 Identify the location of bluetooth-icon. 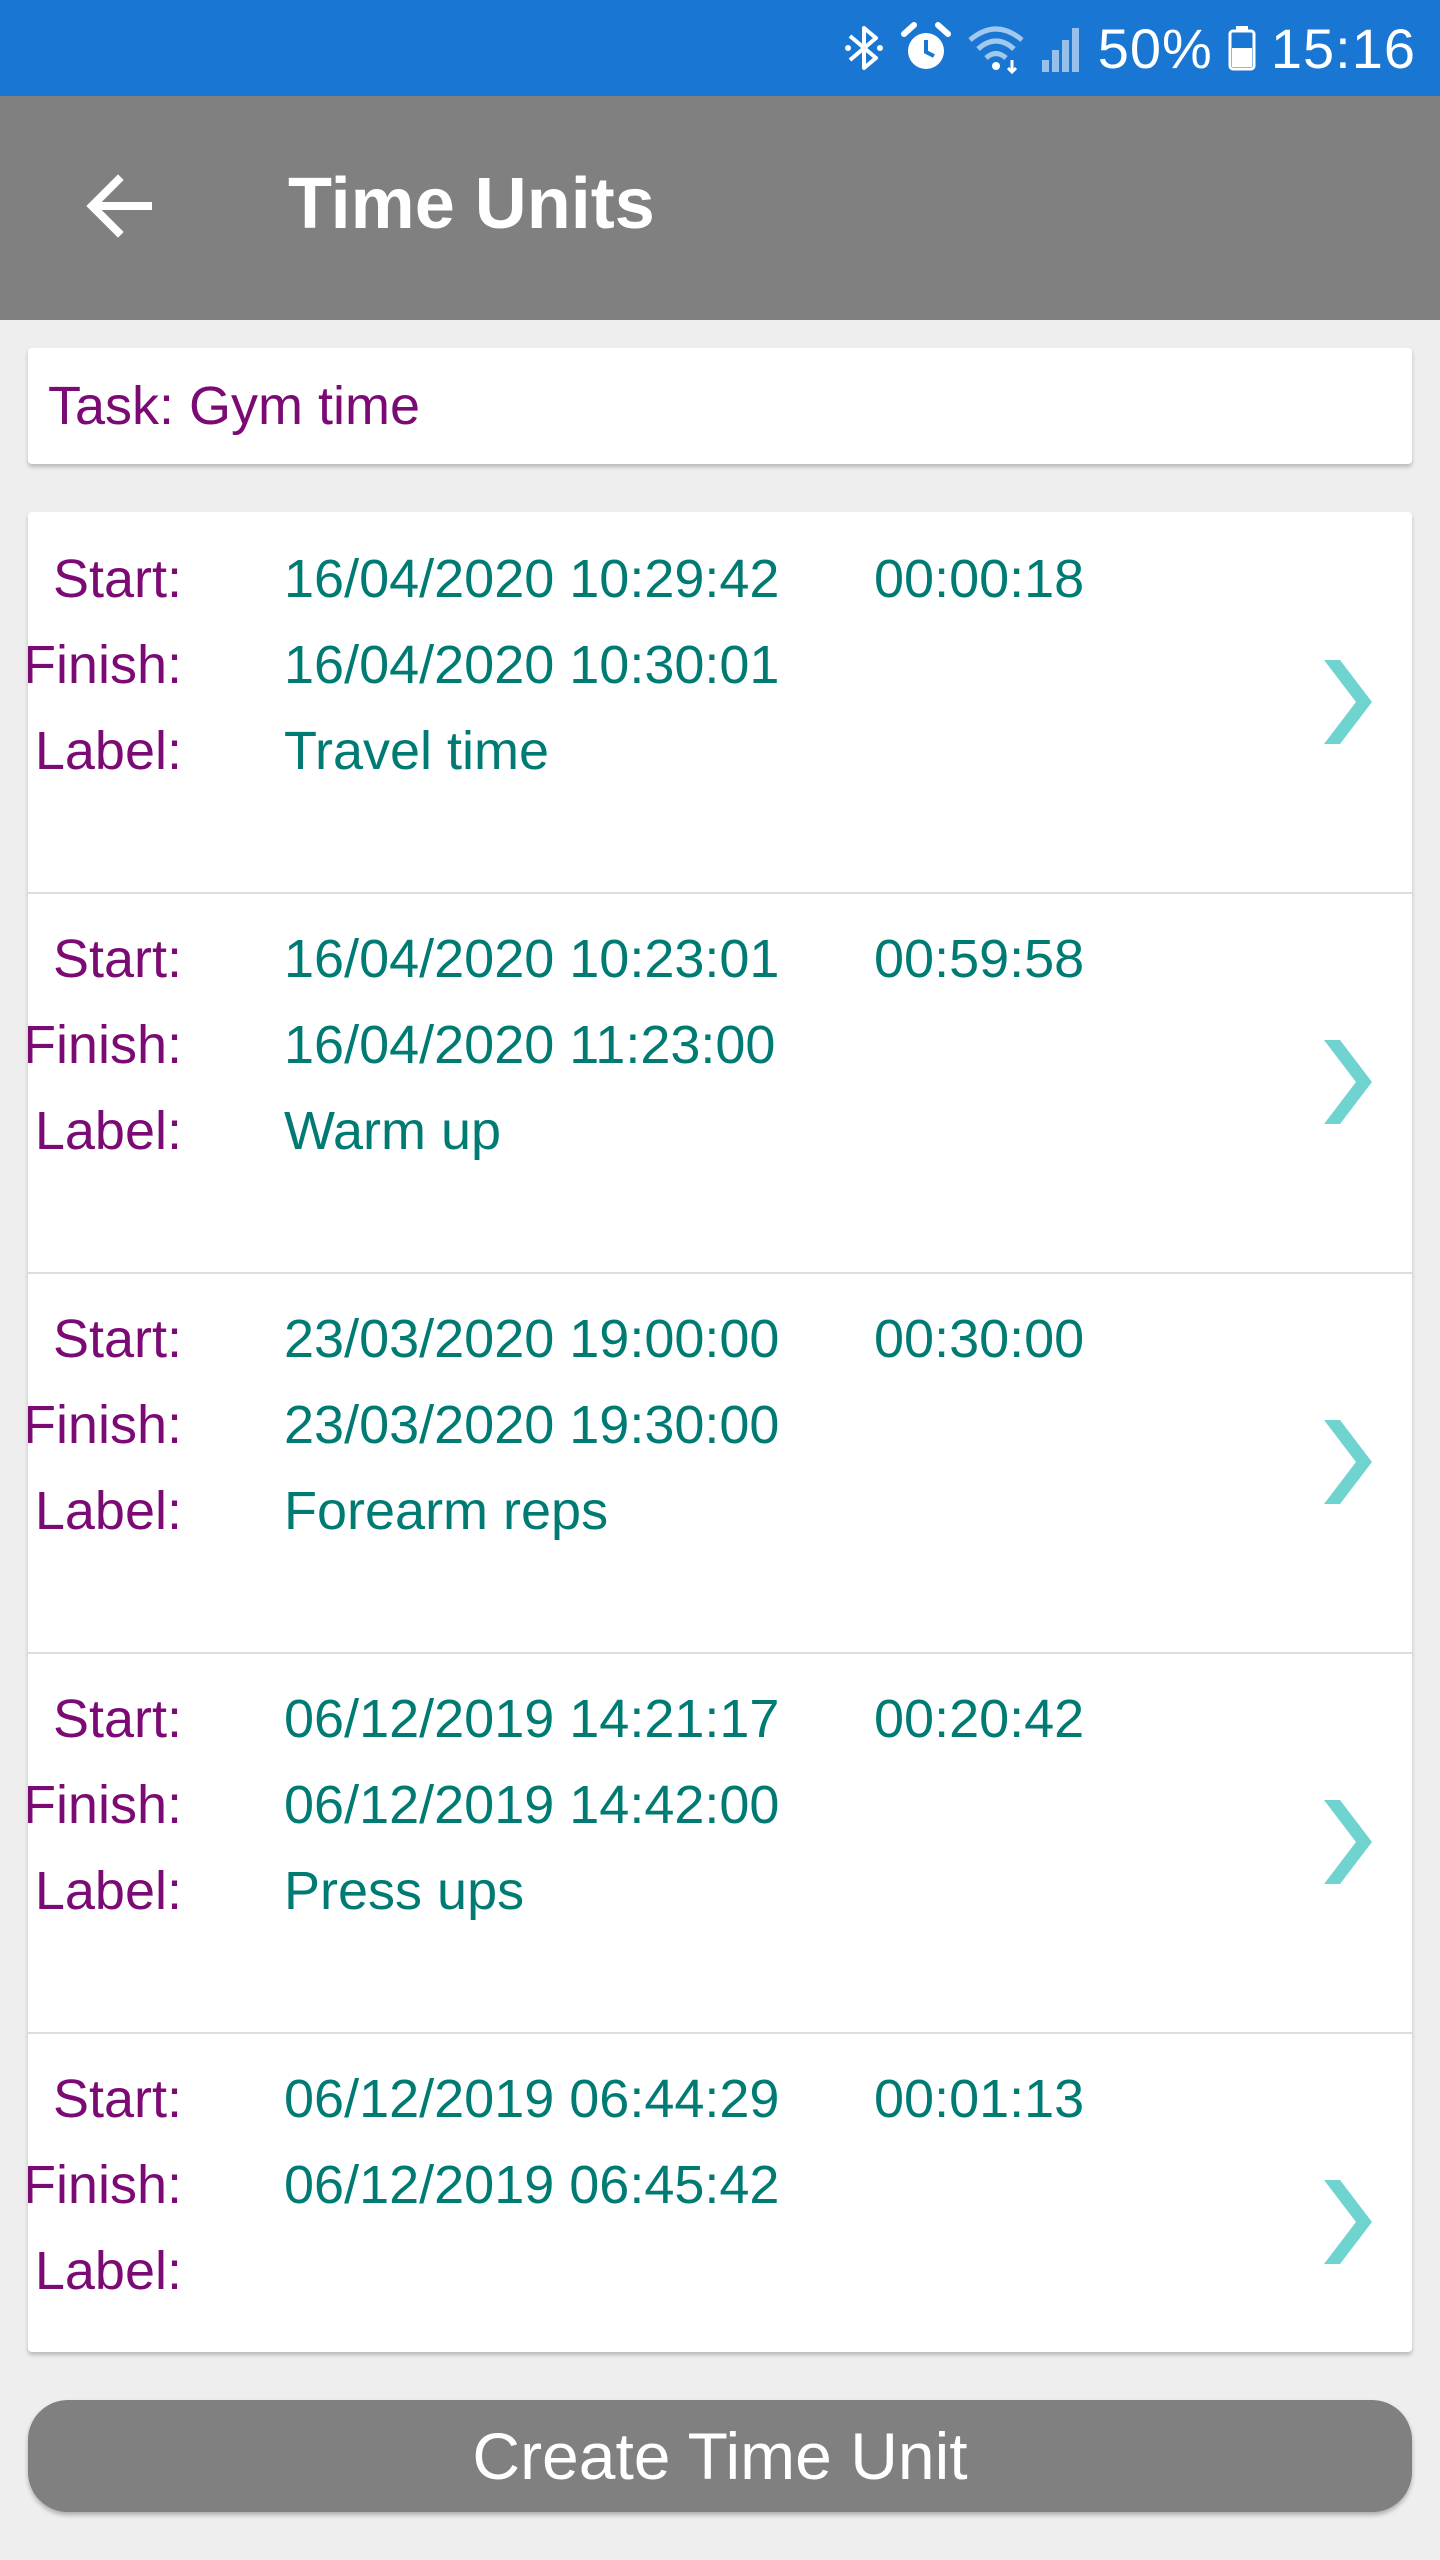
(864, 48).